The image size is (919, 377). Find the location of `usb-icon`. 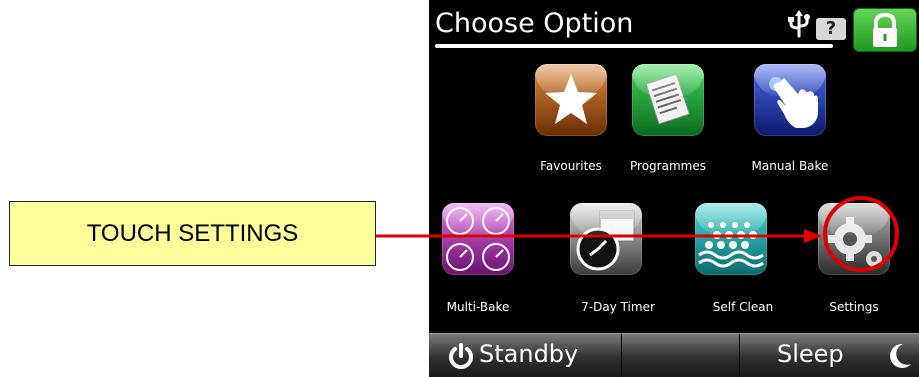

usb-icon is located at coordinates (799, 24).